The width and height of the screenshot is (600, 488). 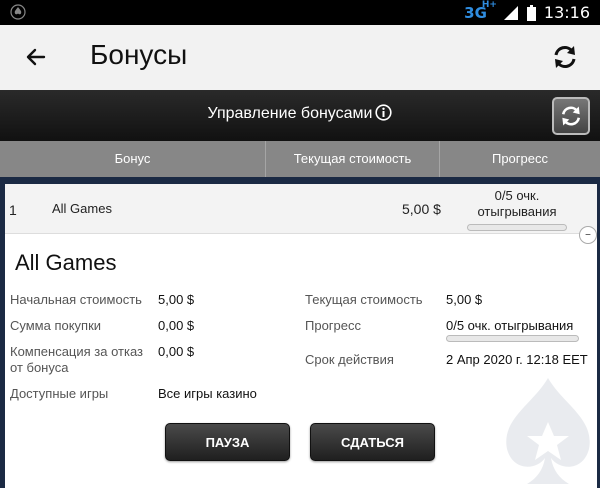 I want to click on refusal-value: 0,00 $, so click(x=176, y=351).